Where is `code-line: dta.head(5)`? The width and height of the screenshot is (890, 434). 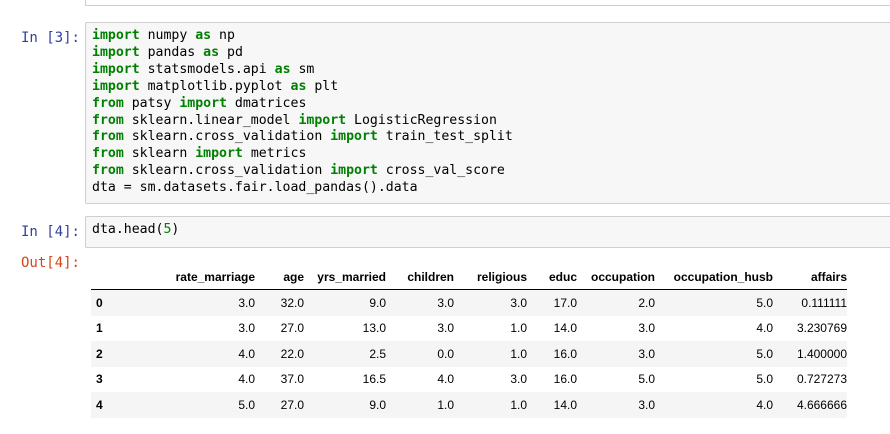
code-line: dta.head(5) is located at coordinates (488, 230).